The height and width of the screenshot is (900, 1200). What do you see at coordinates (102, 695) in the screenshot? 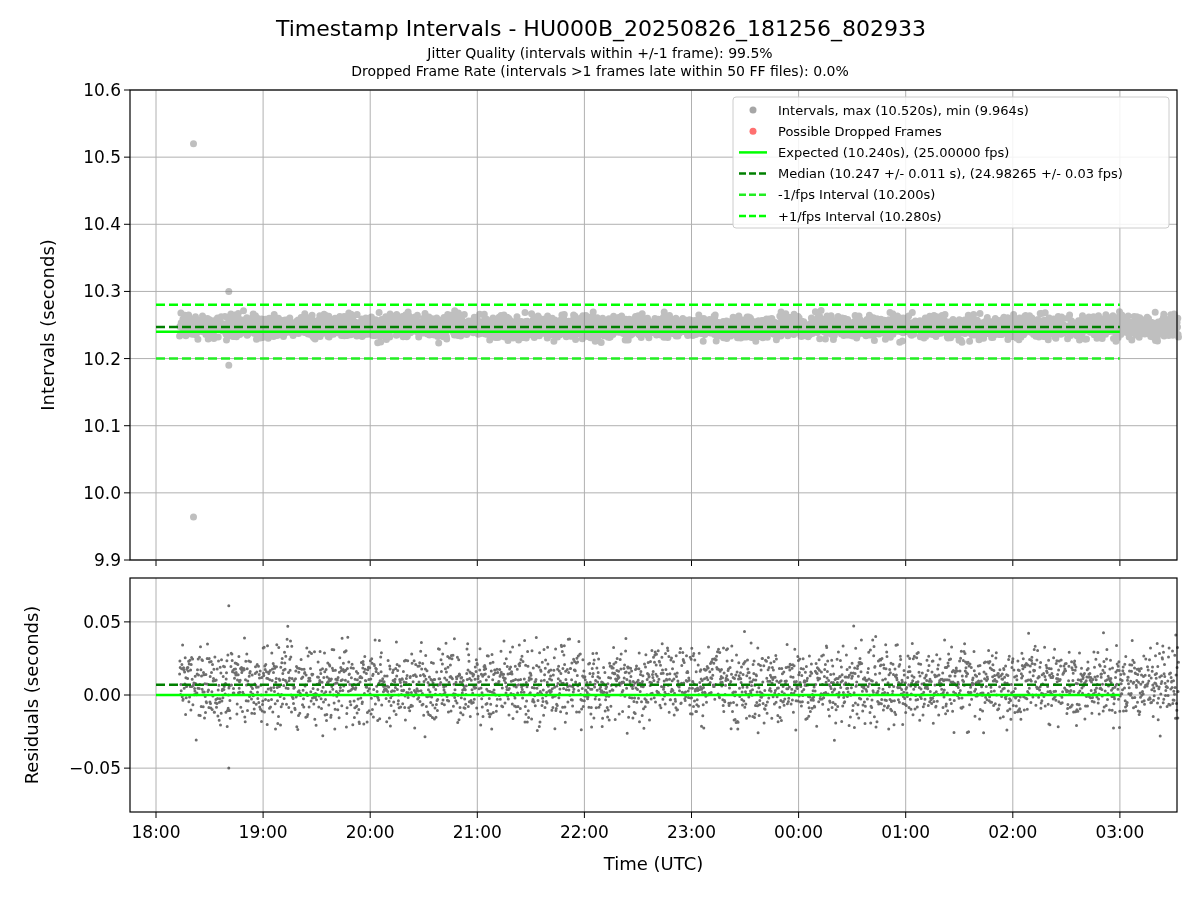
I see `y-tick-label: 0.00` at bounding box center [102, 695].